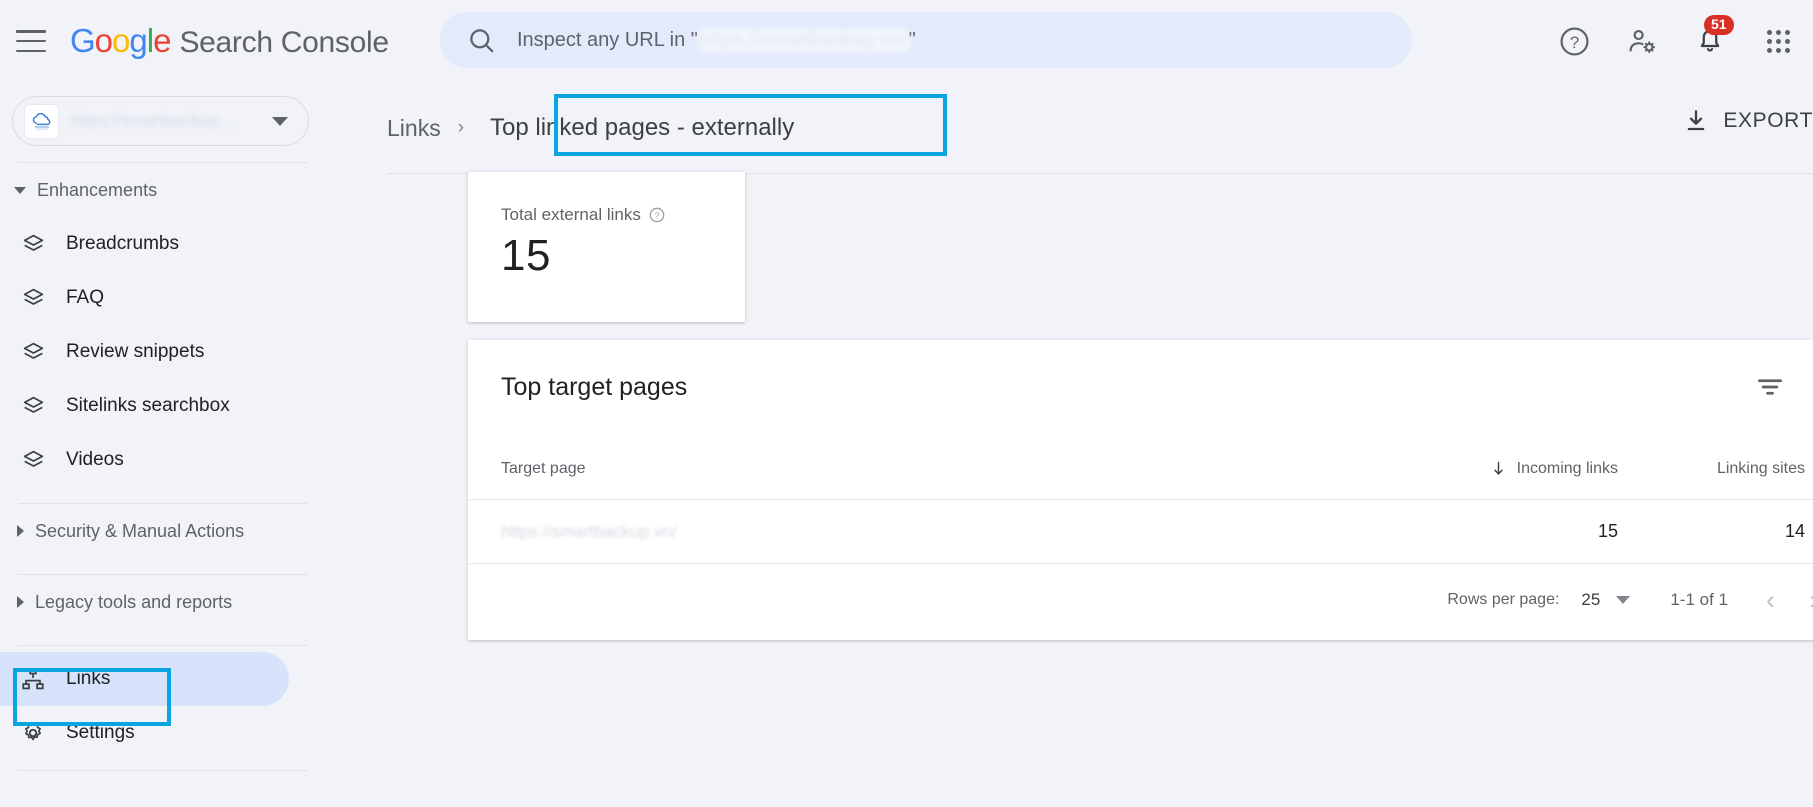  I want to click on sidebar-group-label: Security & Manual Actions, so click(140, 530).